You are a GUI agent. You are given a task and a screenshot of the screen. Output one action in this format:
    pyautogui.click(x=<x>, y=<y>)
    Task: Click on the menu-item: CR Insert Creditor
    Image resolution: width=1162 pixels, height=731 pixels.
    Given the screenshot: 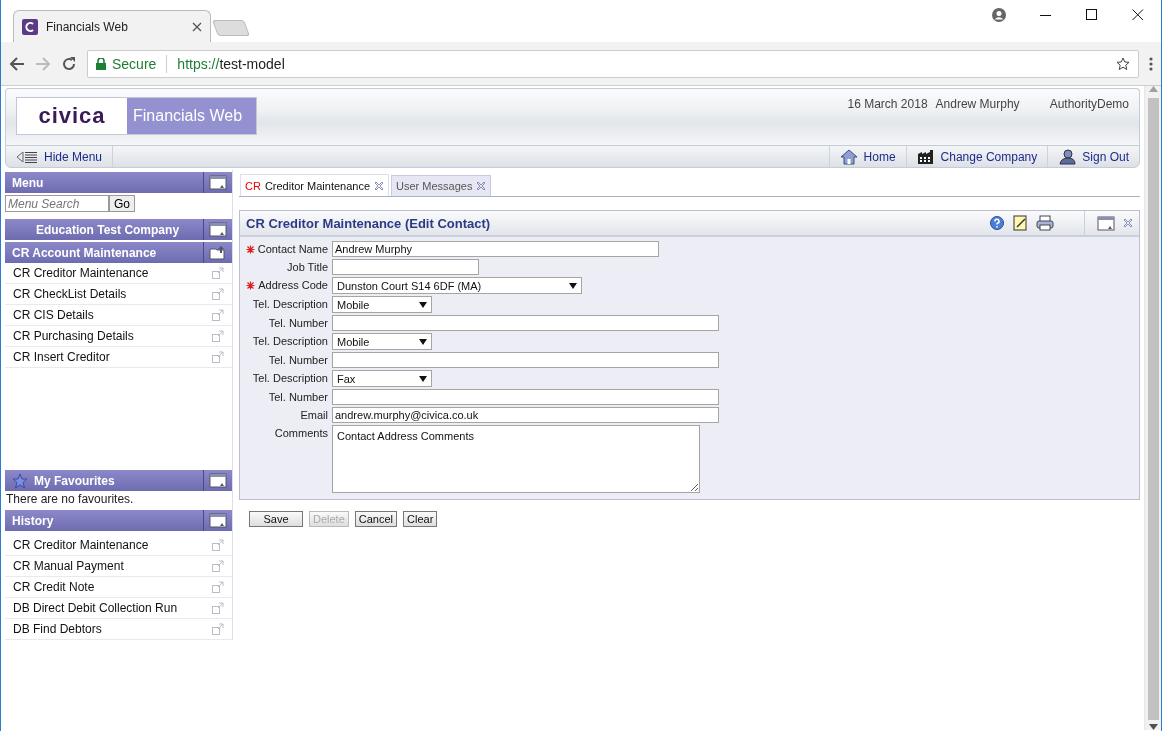 What is the action you would take?
    pyautogui.click(x=118, y=357)
    